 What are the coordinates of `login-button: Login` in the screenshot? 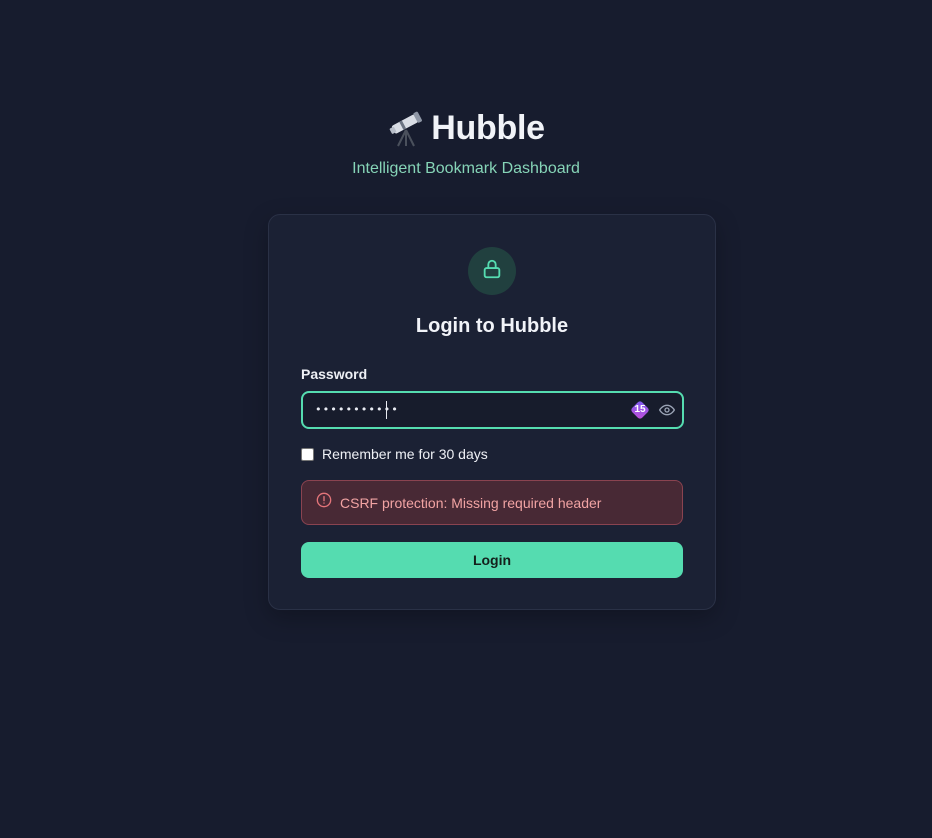 It's located at (492, 560).